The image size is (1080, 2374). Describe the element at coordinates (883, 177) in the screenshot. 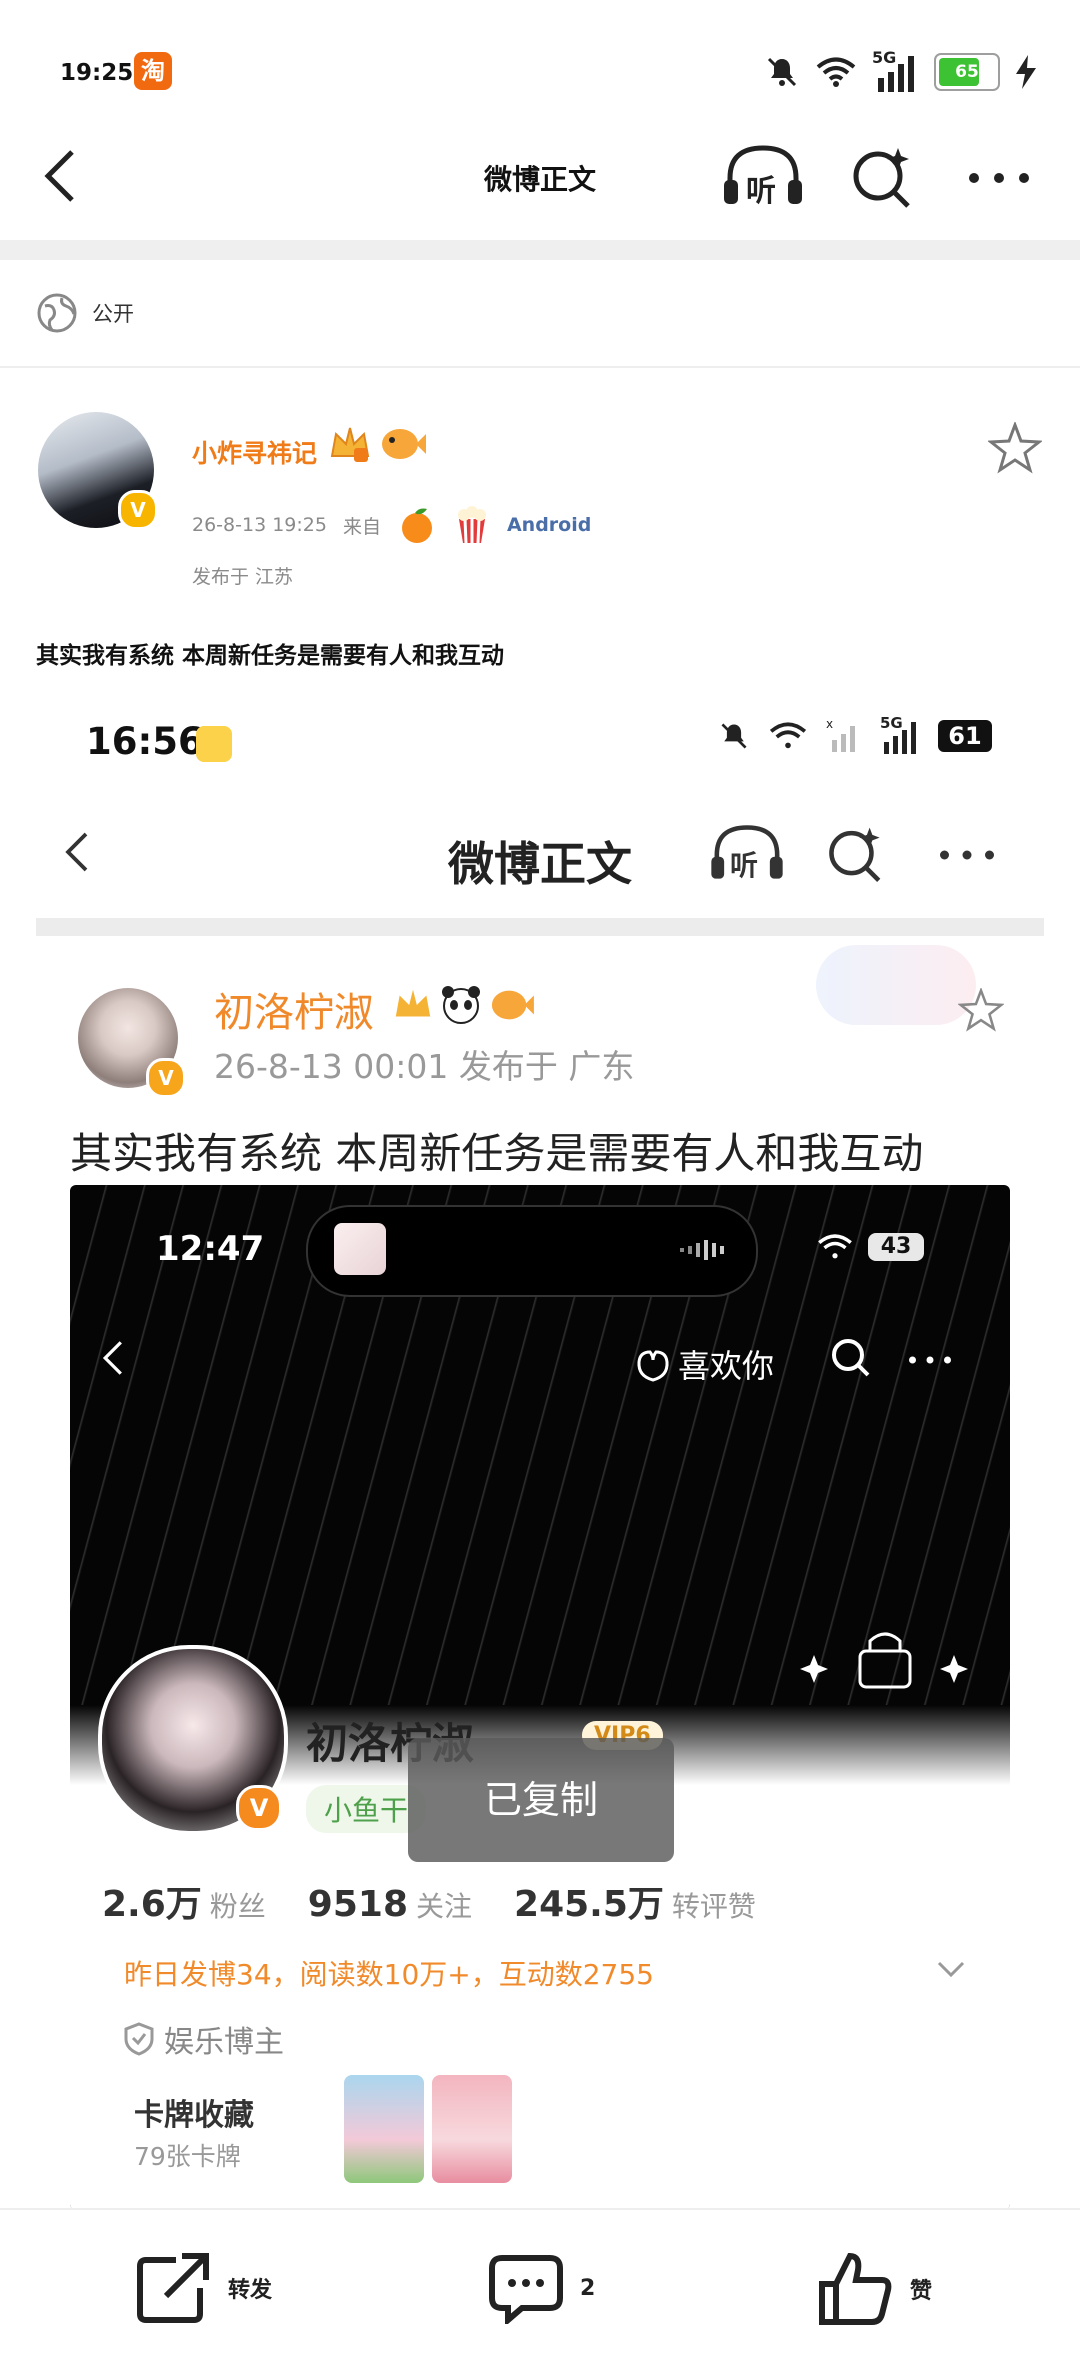

I see `ai-search-icon` at that location.